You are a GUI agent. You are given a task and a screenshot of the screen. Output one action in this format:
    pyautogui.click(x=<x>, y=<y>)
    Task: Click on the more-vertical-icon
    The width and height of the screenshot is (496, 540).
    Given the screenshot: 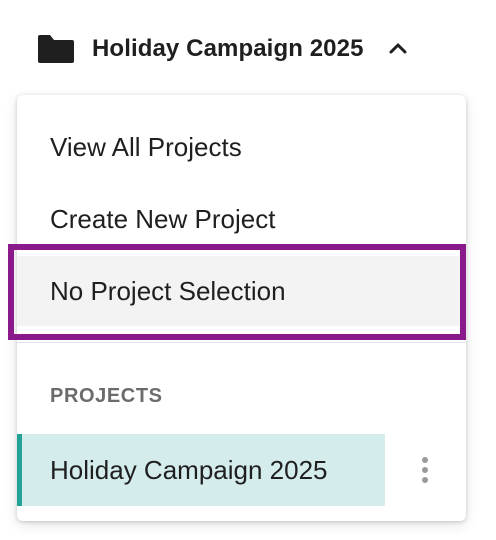 What is the action you would take?
    pyautogui.click(x=425, y=470)
    